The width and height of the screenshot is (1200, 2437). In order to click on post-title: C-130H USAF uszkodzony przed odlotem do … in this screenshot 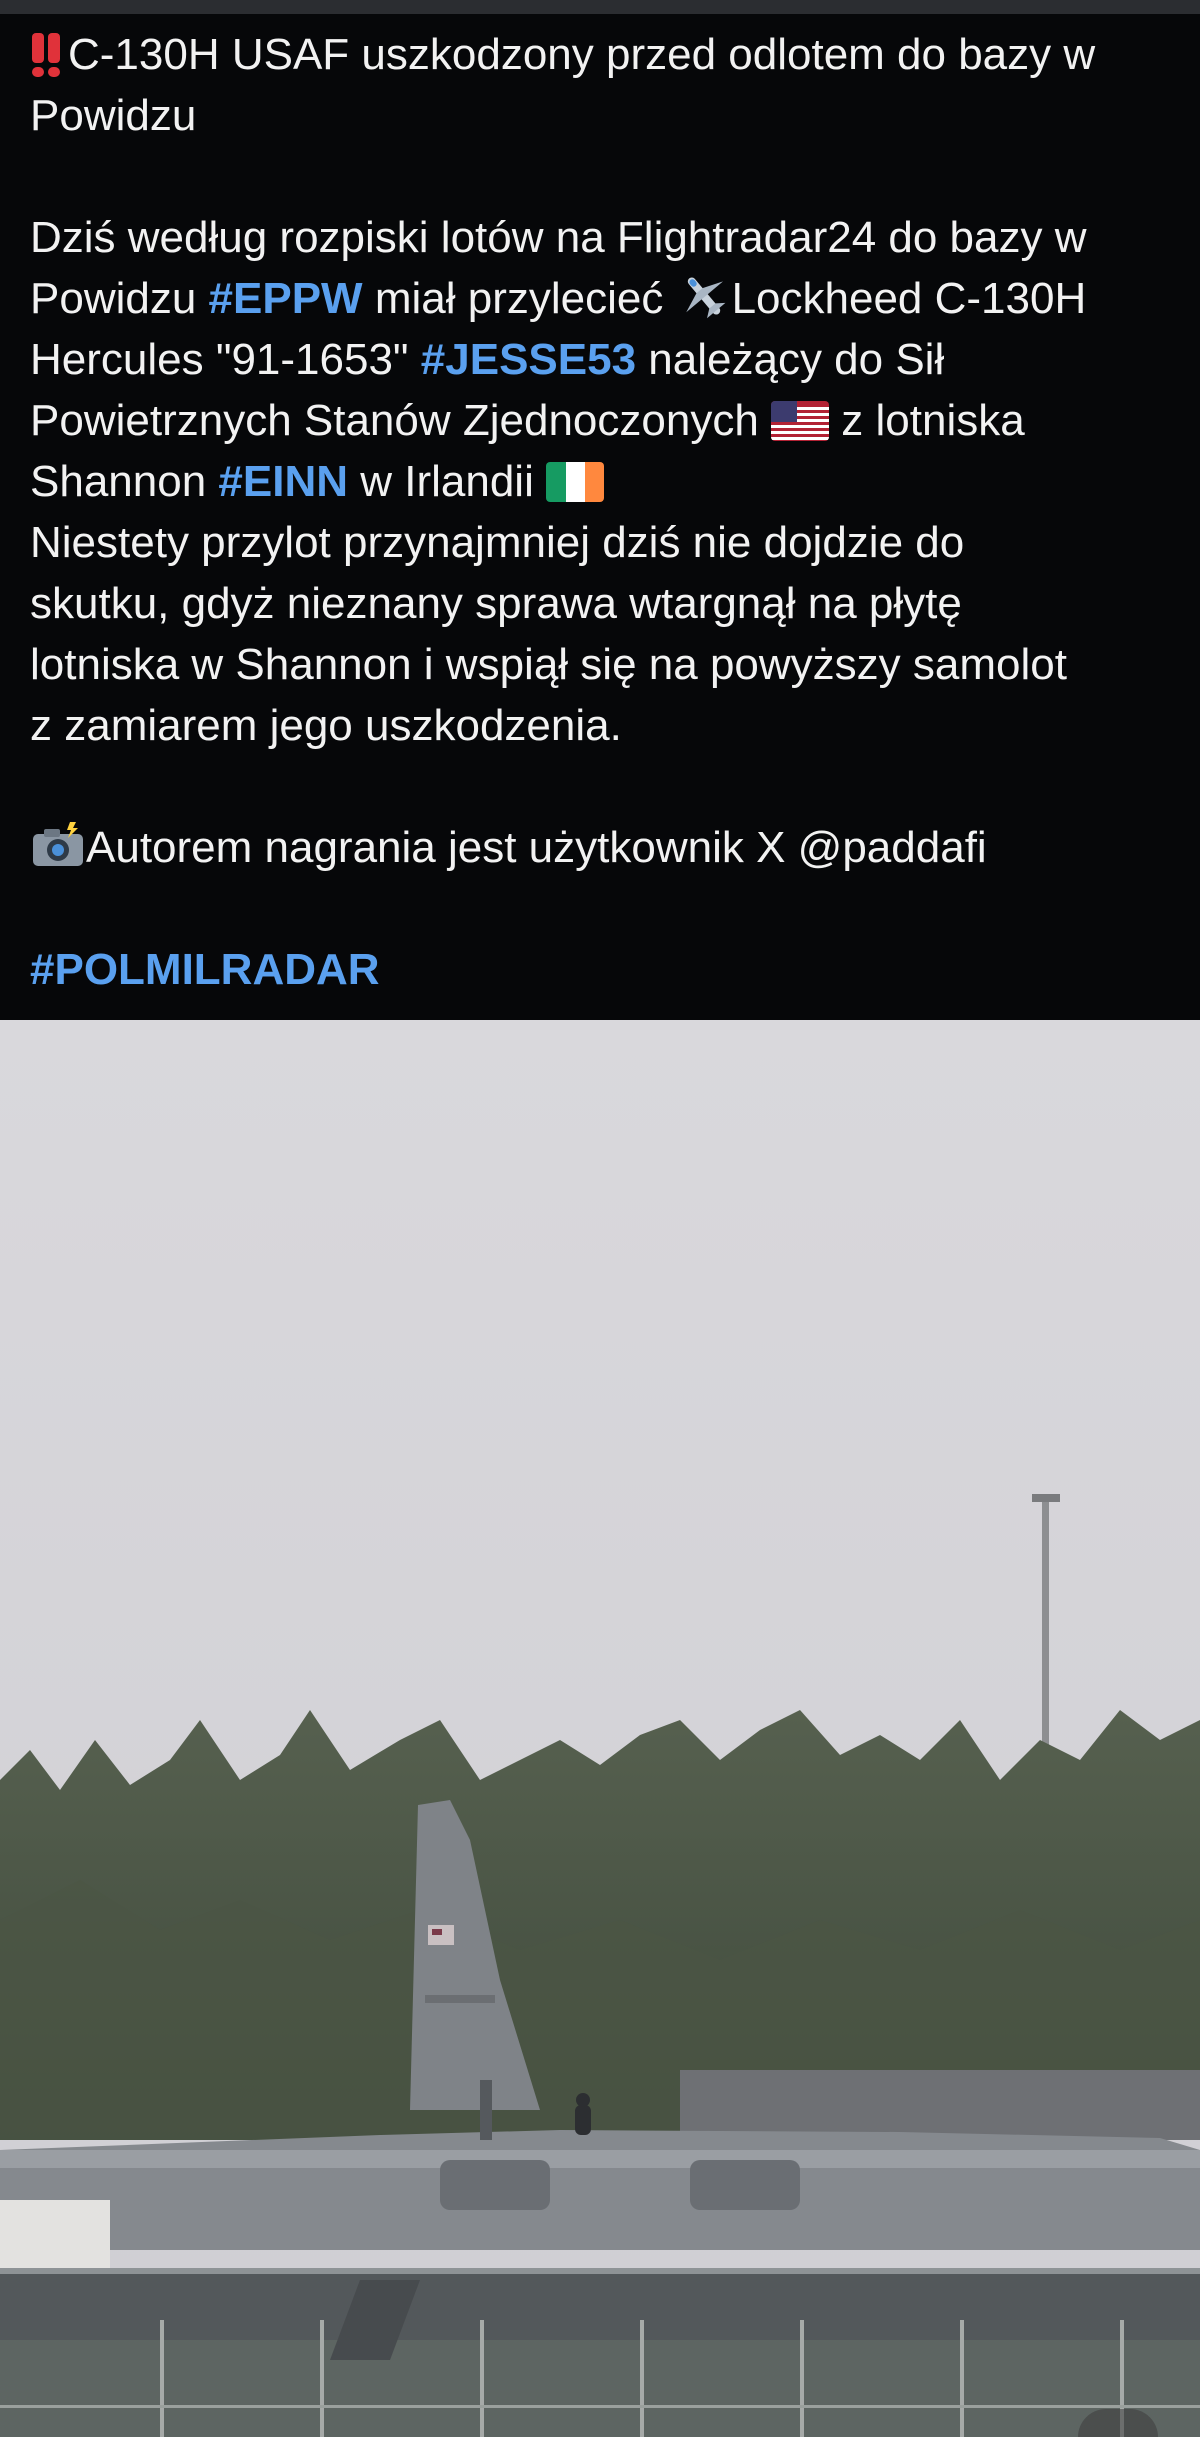, I will do `click(605, 54)`.